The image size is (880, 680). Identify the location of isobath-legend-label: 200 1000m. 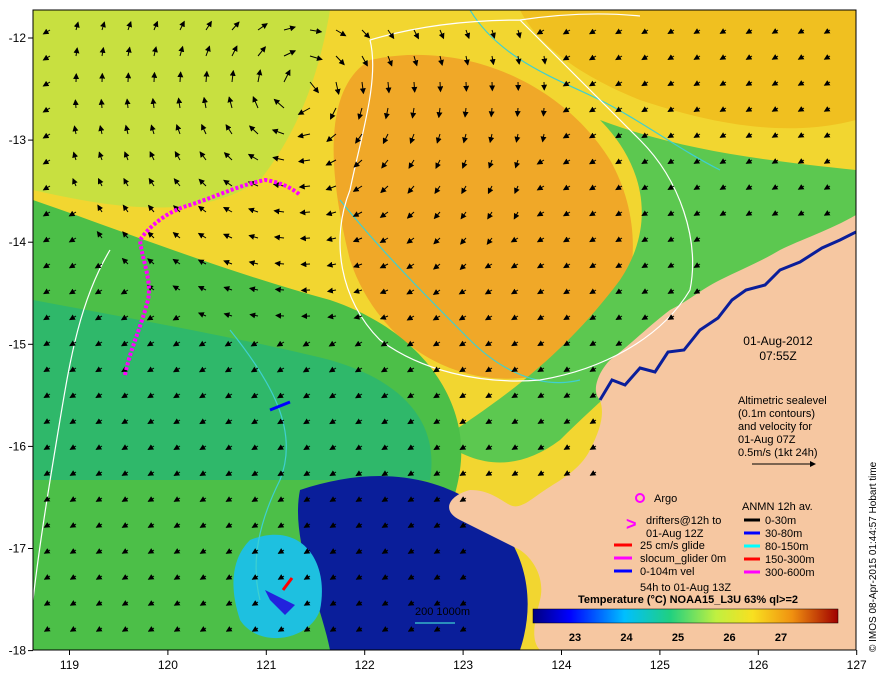
(442, 612).